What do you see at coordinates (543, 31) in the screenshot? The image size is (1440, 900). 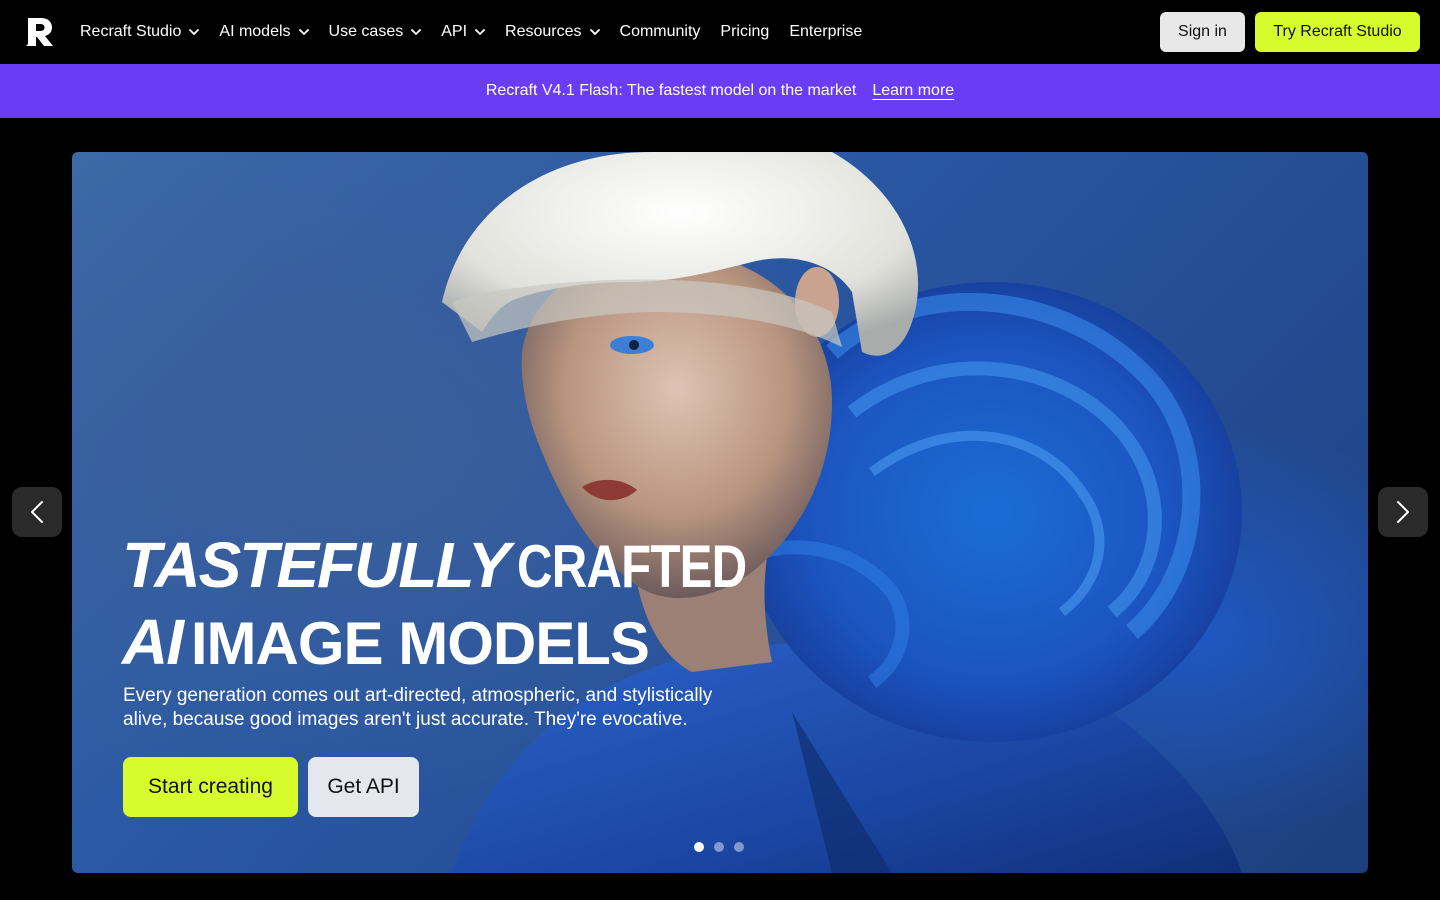 I see `nav-item-label: Resources` at bounding box center [543, 31].